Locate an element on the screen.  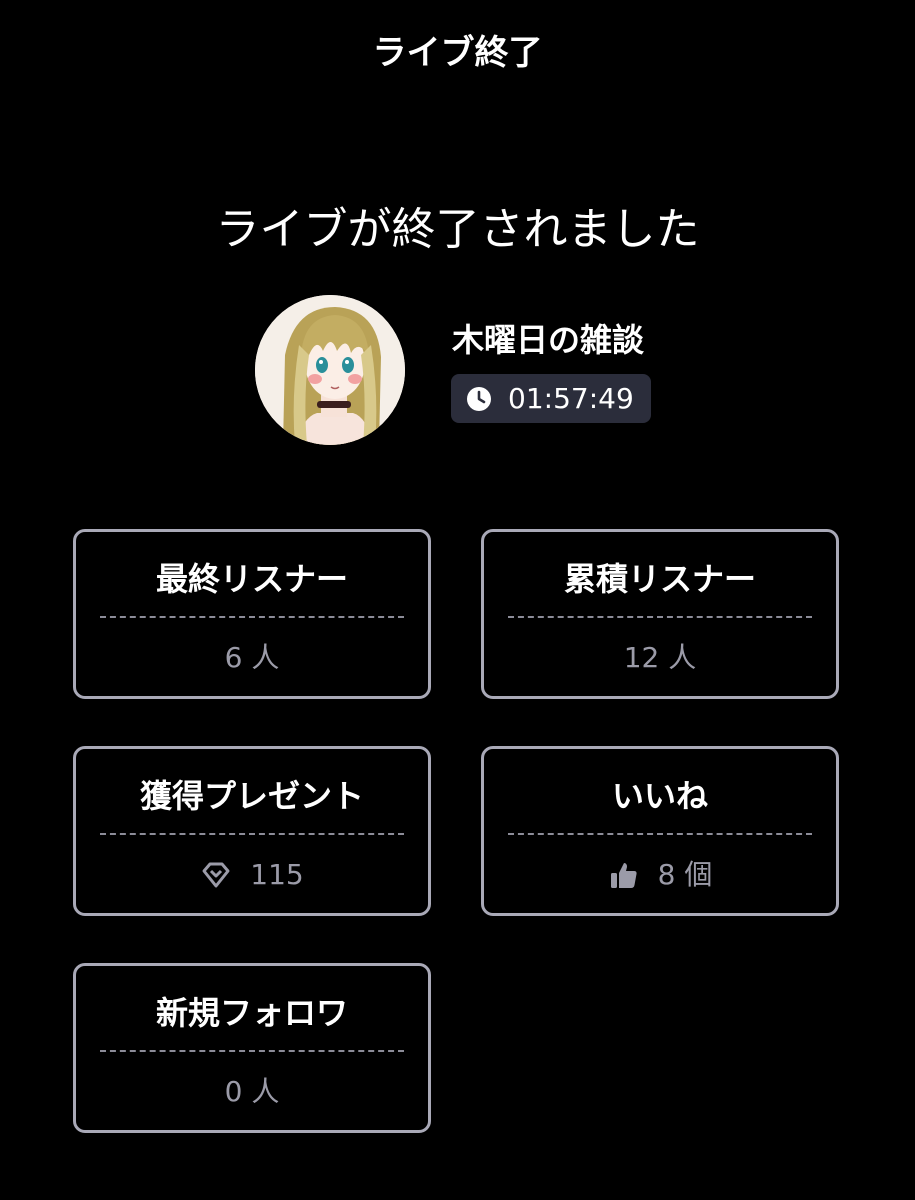
stat-value-text: 12 人 is located at coordinates (660, 657).